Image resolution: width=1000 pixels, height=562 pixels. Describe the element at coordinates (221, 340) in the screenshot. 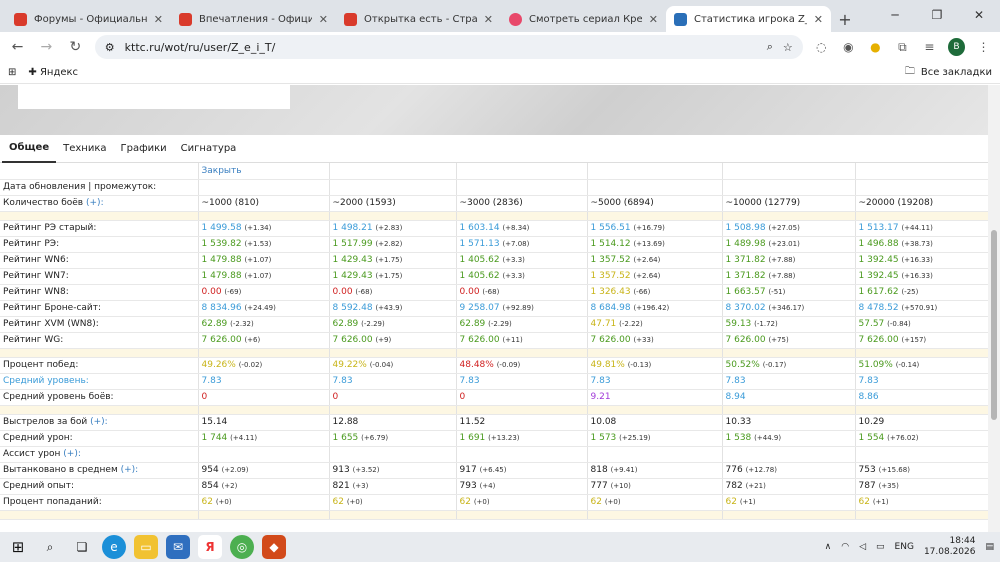

I see `cell-value: 7 626.00` at that location.